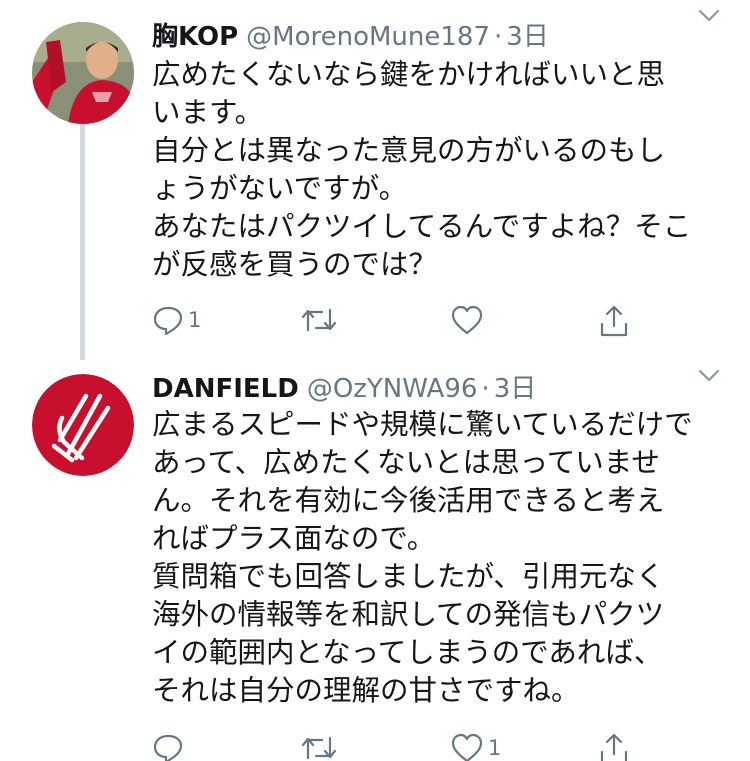 This screenshot has width=750, height=761. Describe the element at coordinates (392, 389) in the screenshot. I see `user-handle: @OzYNWA96` at that location.